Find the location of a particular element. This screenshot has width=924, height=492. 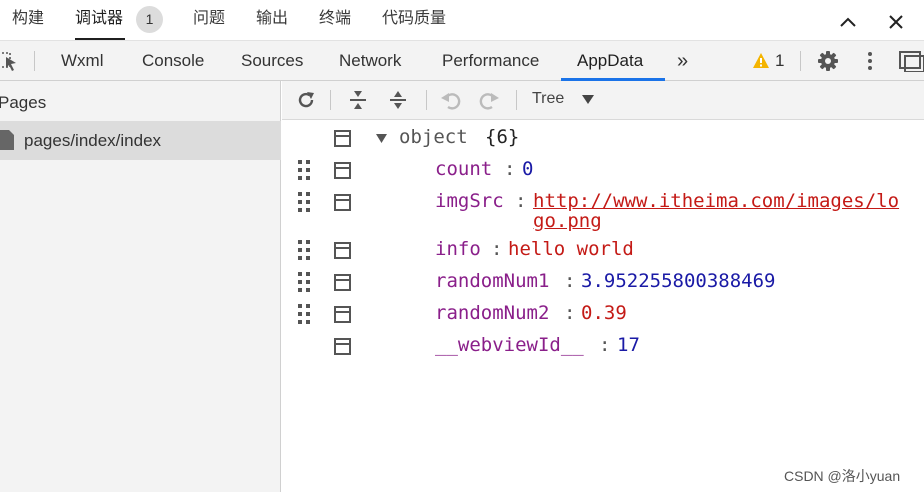

expand-triangle-icon is located at coordinates (381, 139).